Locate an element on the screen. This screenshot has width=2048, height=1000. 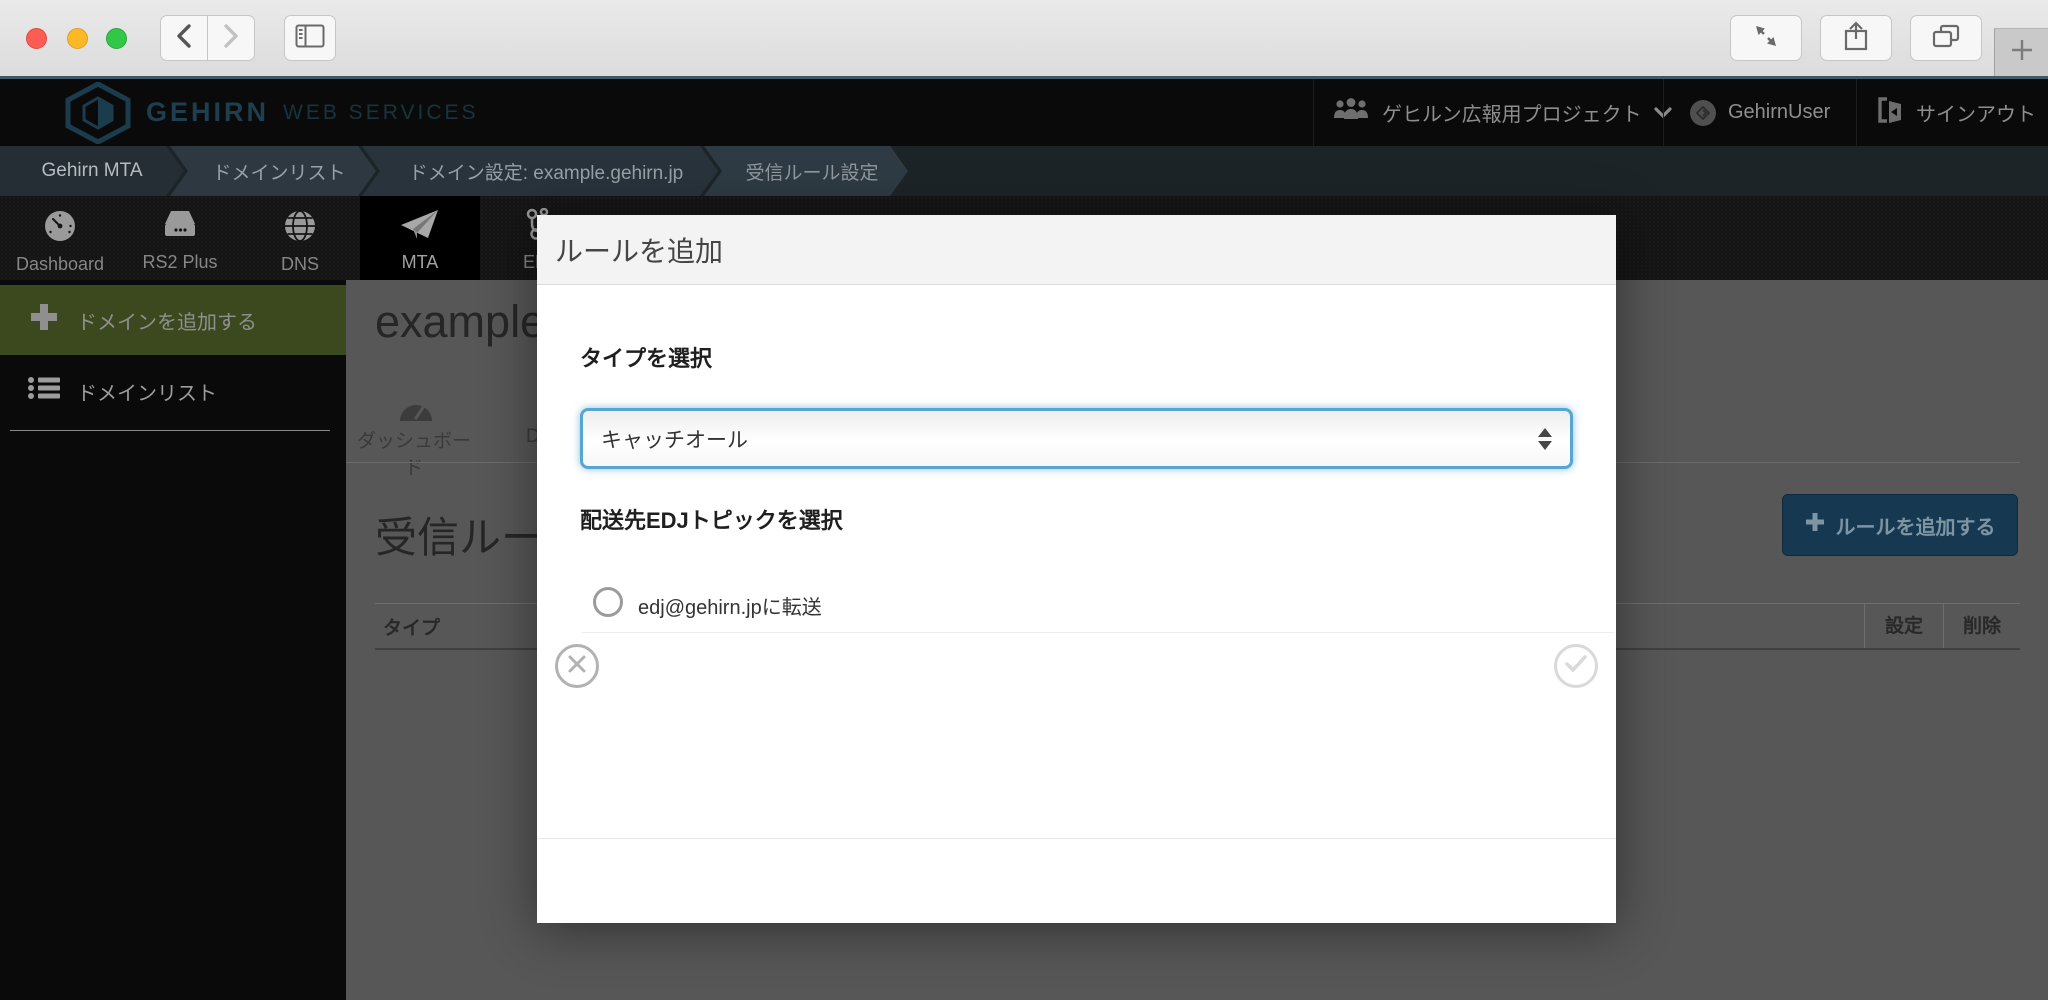
fullscreen-button is located at coordinates (1766, 38).